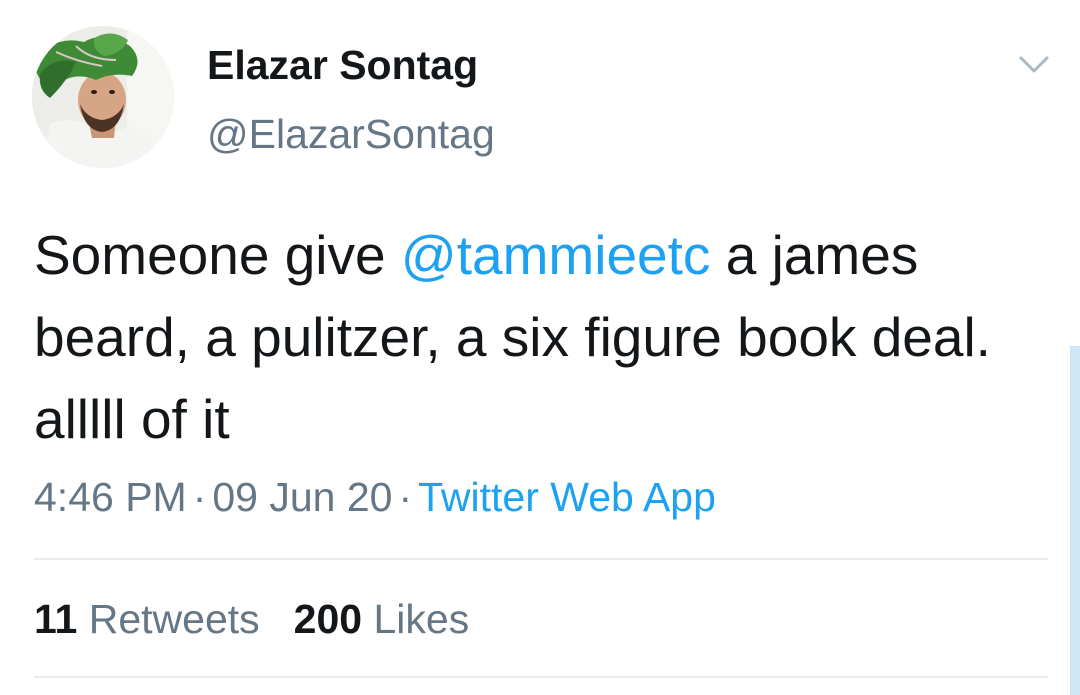 The image size is (1080, 695). What do you see at coordinates (174, 619) in the screenshot?
I see `retweets-label: Retweets` at bounding box center [174, 619].